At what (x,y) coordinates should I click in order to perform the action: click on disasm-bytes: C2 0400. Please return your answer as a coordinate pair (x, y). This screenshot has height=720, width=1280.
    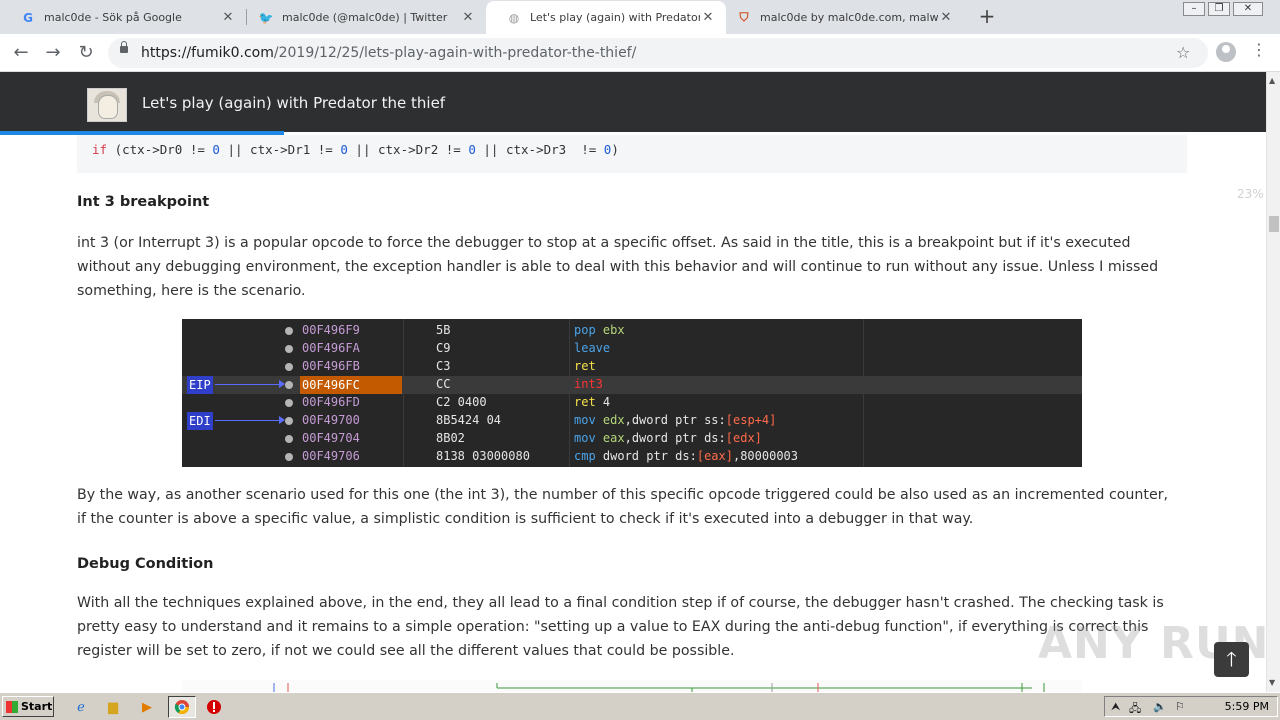
    Looking at the image, I should click on (461, 402).